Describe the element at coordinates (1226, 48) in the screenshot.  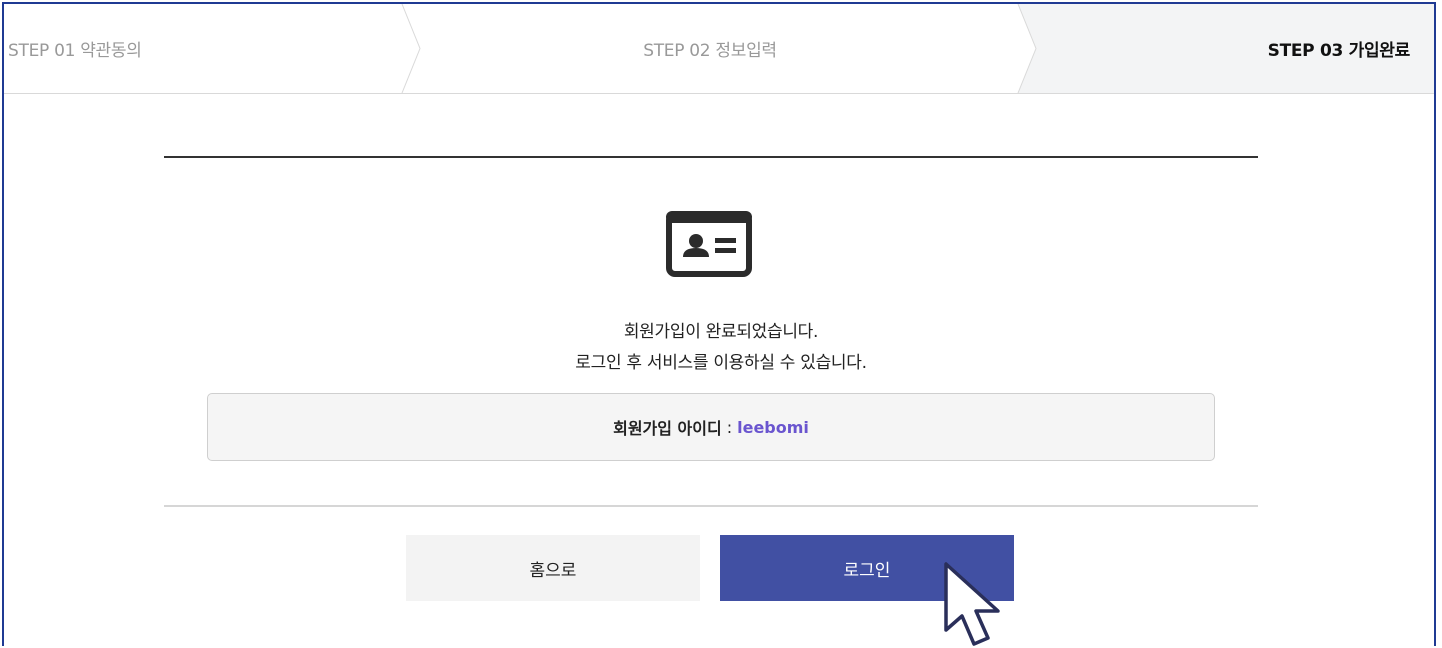
I see `step-3-active: STEP 03 가입완료` at that location.